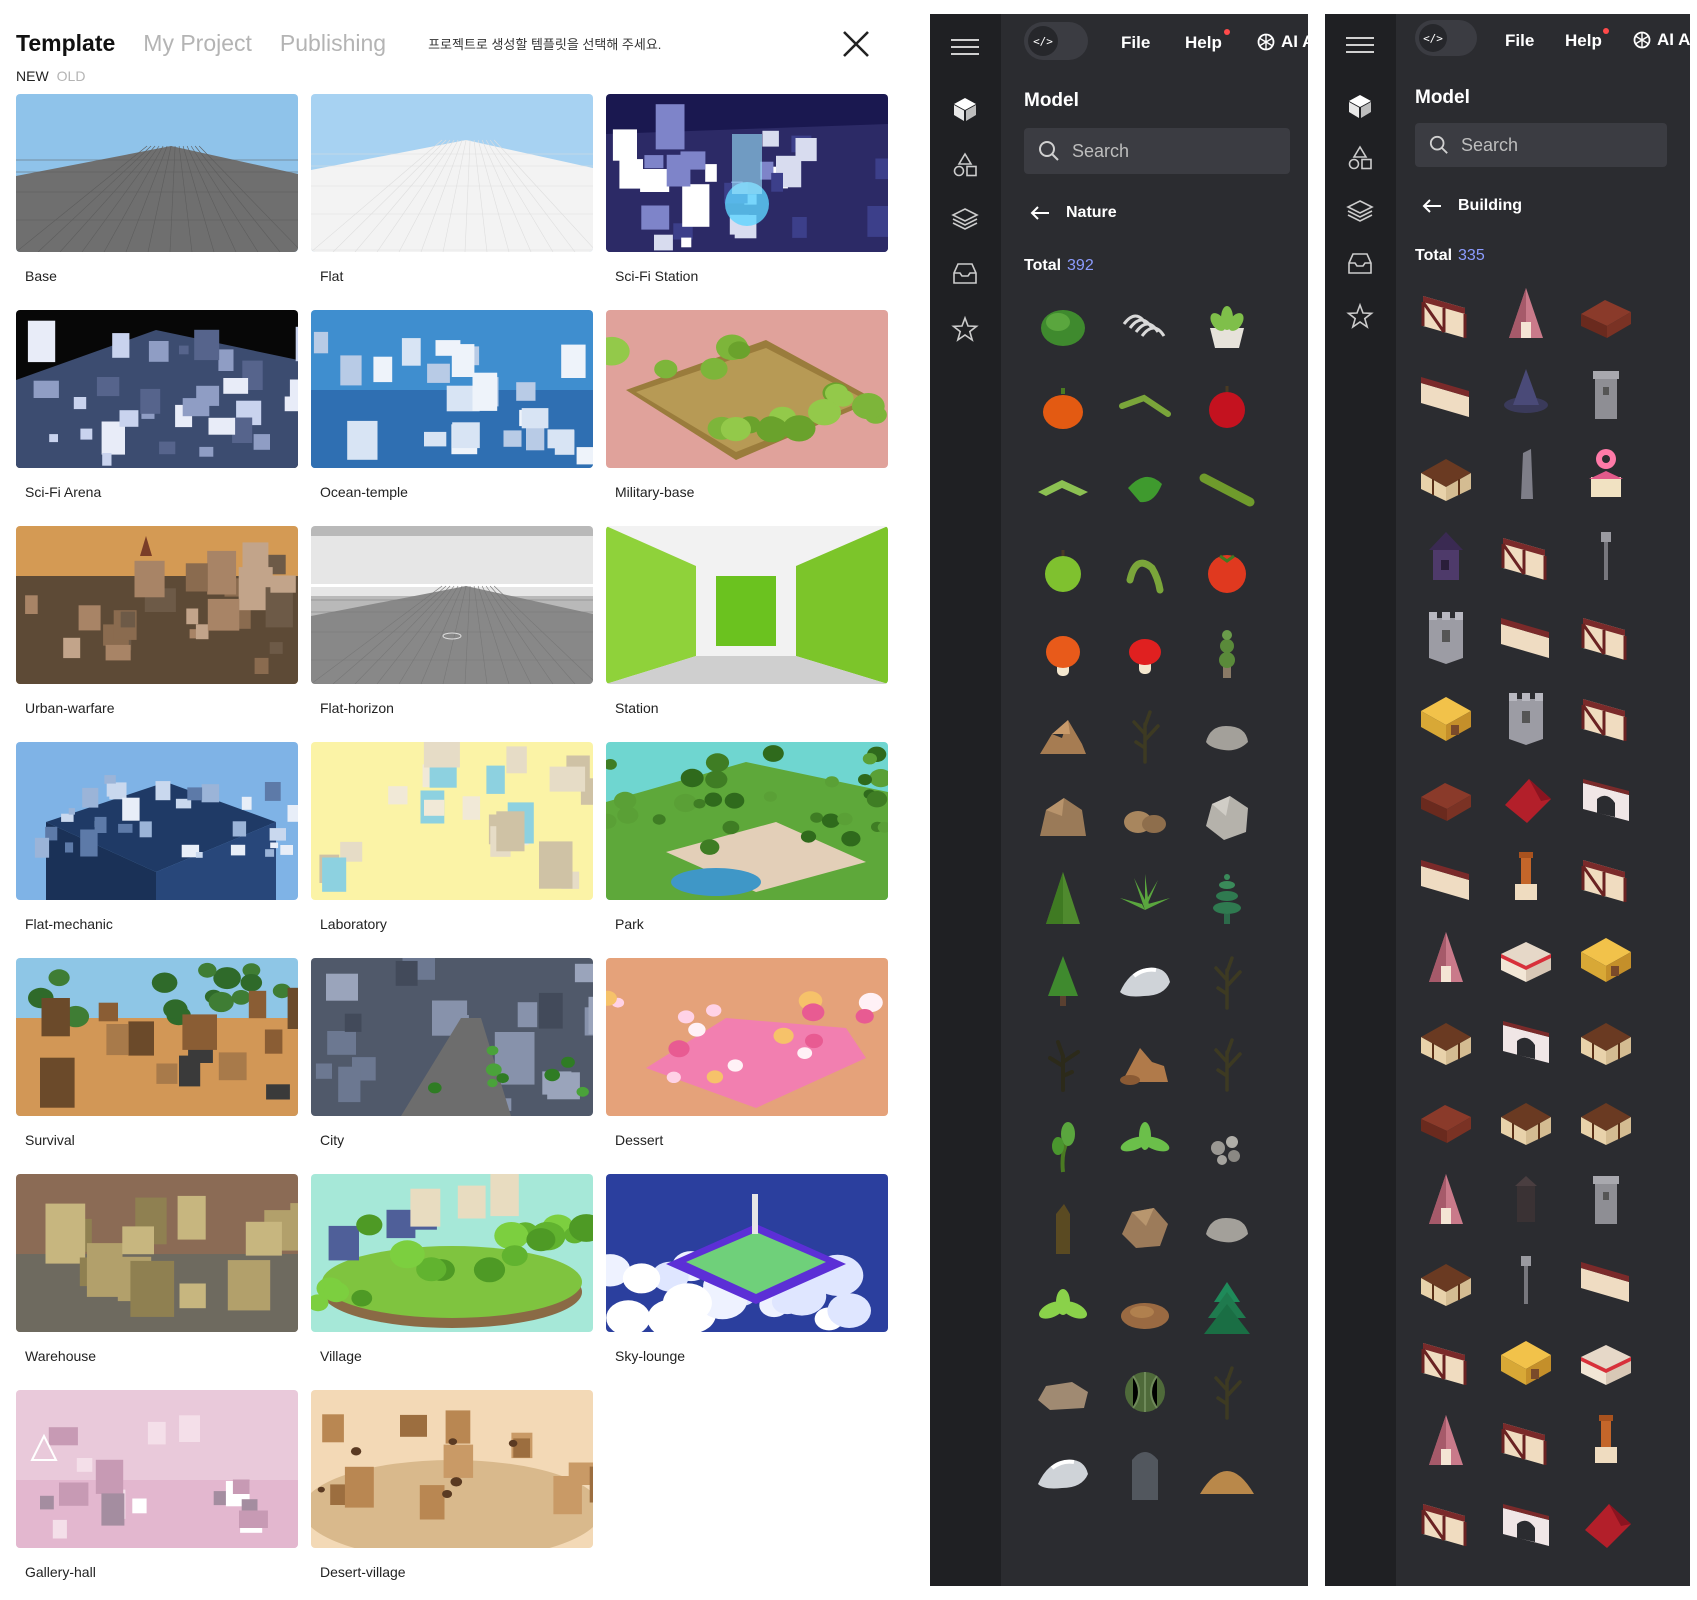  Describe the element at coordinates (157, 626) in the screenshot. I see `template-card: Urban-warfare` at that location.